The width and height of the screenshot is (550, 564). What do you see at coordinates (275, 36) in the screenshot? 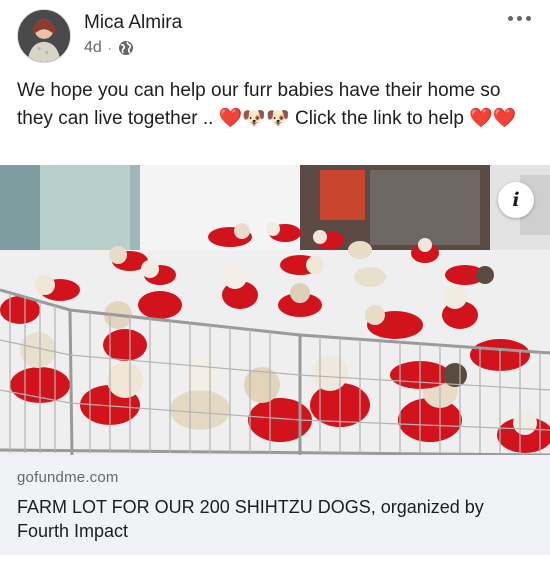
I see `post-header: Mica Almira 4d ·` at bounding box center [275, 36].